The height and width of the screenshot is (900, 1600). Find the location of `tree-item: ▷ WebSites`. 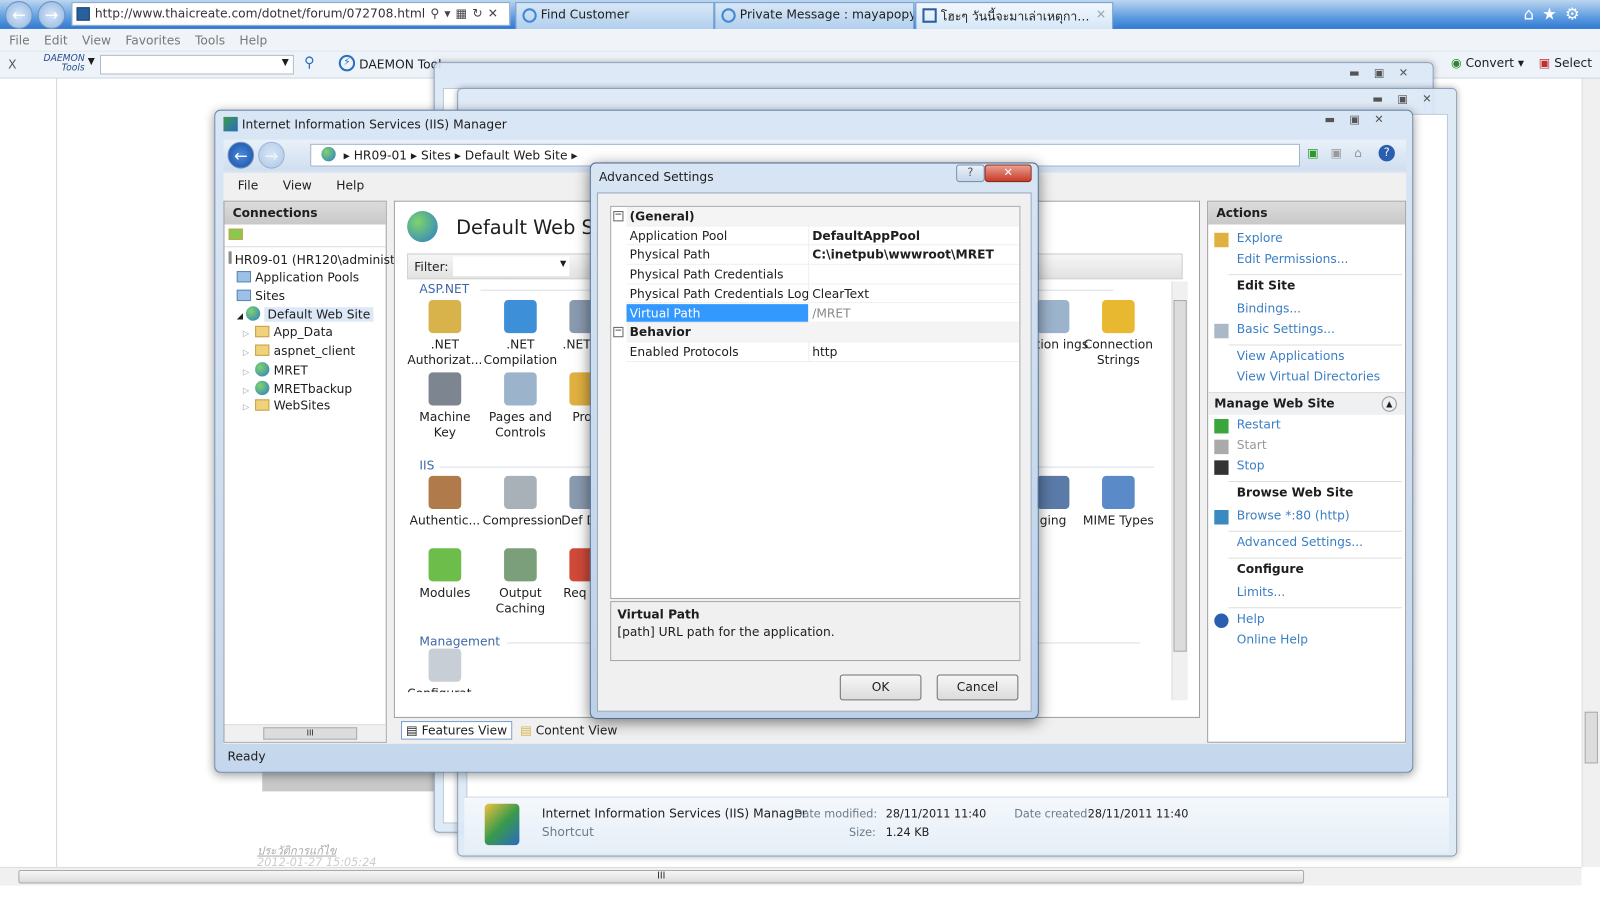

tree-item: ▷ WebSites is located at coordinates (286, 406).